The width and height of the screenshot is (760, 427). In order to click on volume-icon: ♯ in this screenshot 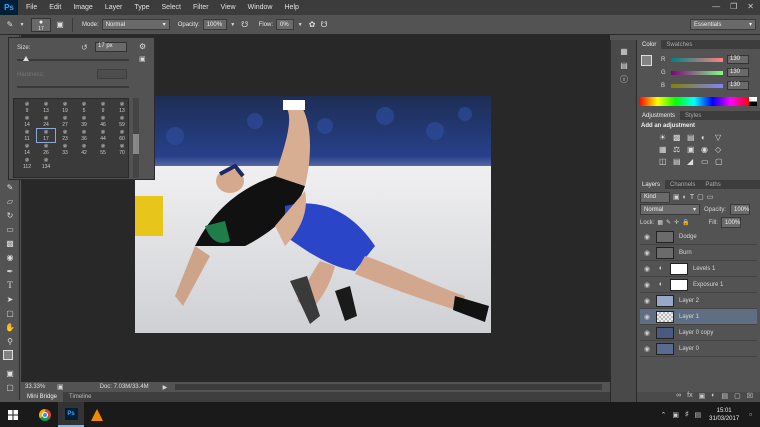, I will do `click(687, 414)`.